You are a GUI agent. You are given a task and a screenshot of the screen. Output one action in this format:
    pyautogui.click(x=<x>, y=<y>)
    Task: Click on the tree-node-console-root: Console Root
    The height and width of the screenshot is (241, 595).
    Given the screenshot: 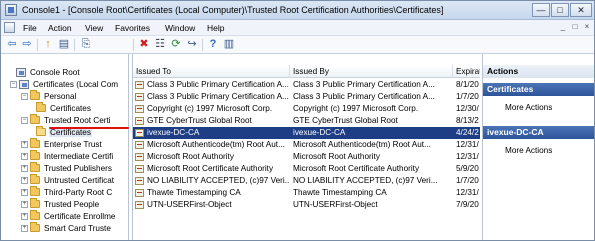 What is the action you would take?
    pyautogui.click(x=44, y=72)
    